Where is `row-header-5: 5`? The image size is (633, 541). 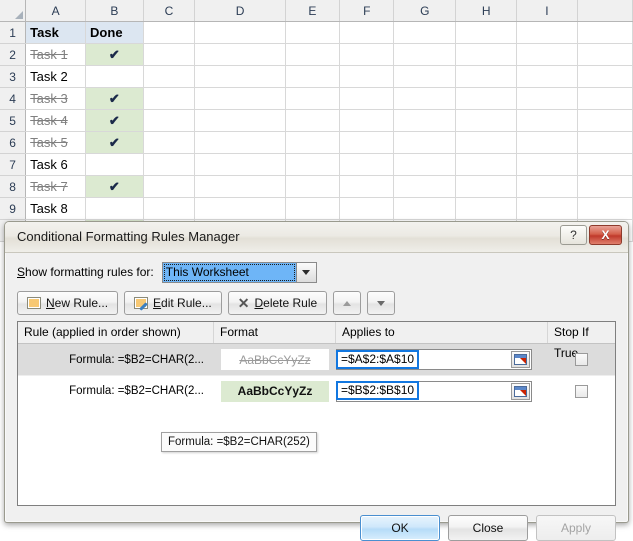 row-header-5: 5 is located at coordinates (13, 120).